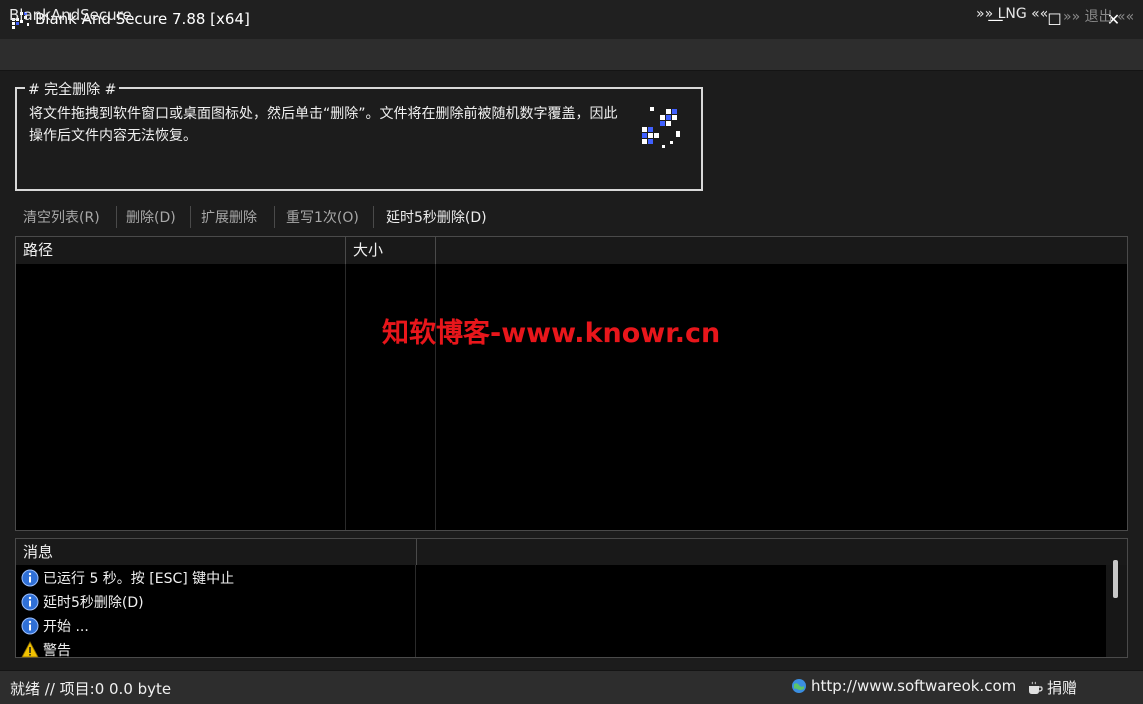 The image size is (1143, 704). I want to click on message-text: 警告, so click(57, 651).